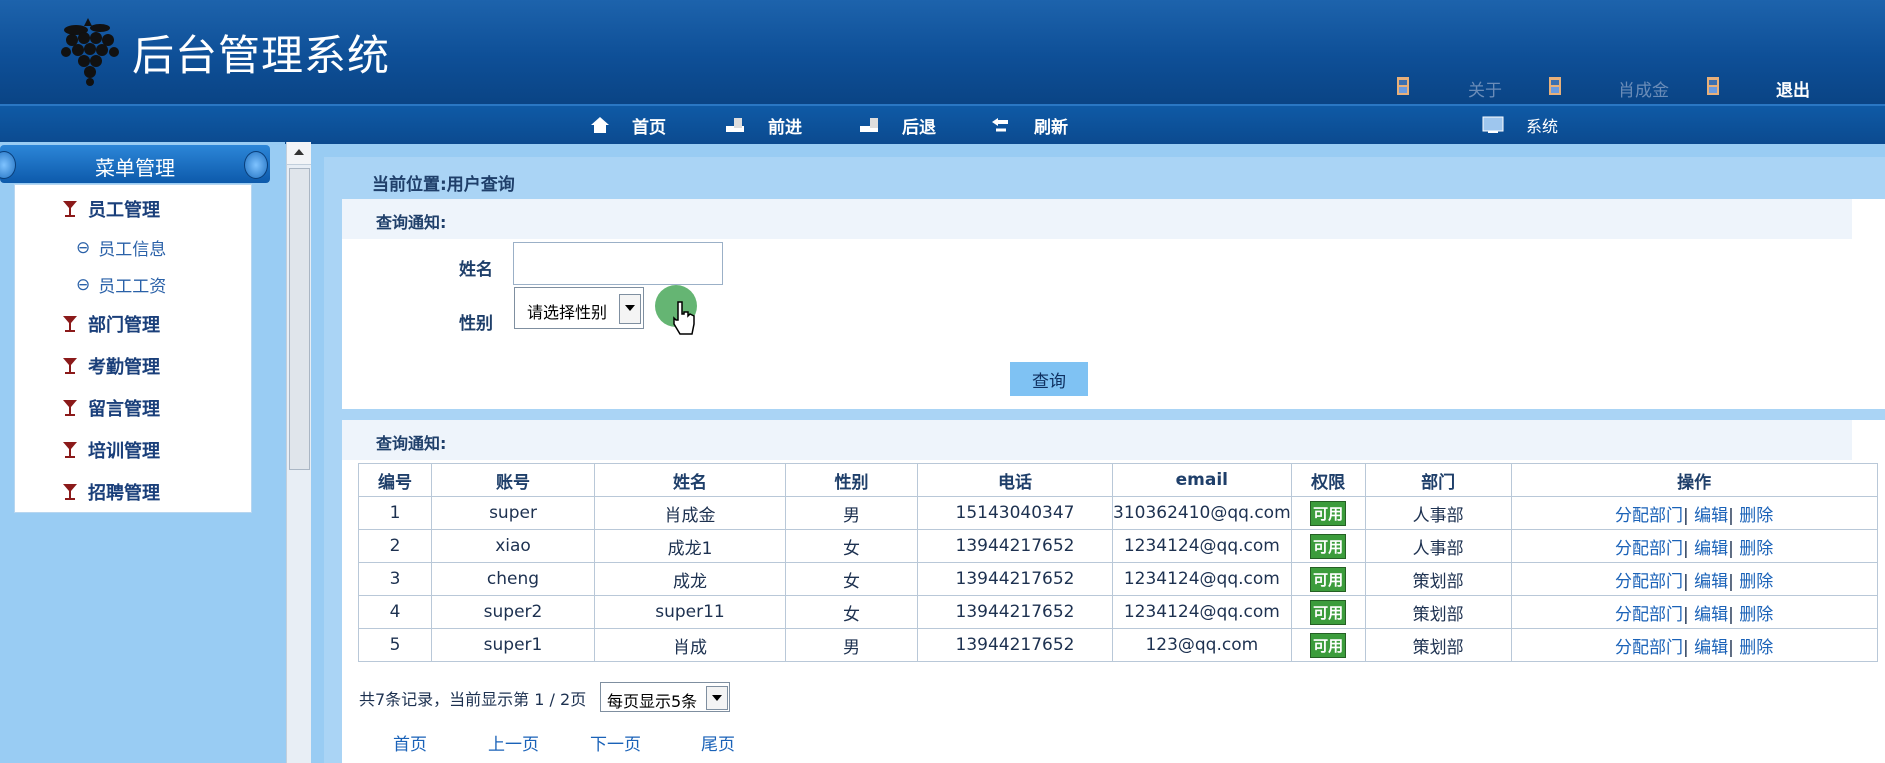 This screenshot has height=763, width=1885. I want to click on cell-name: 成龙1, so click(690, 546).